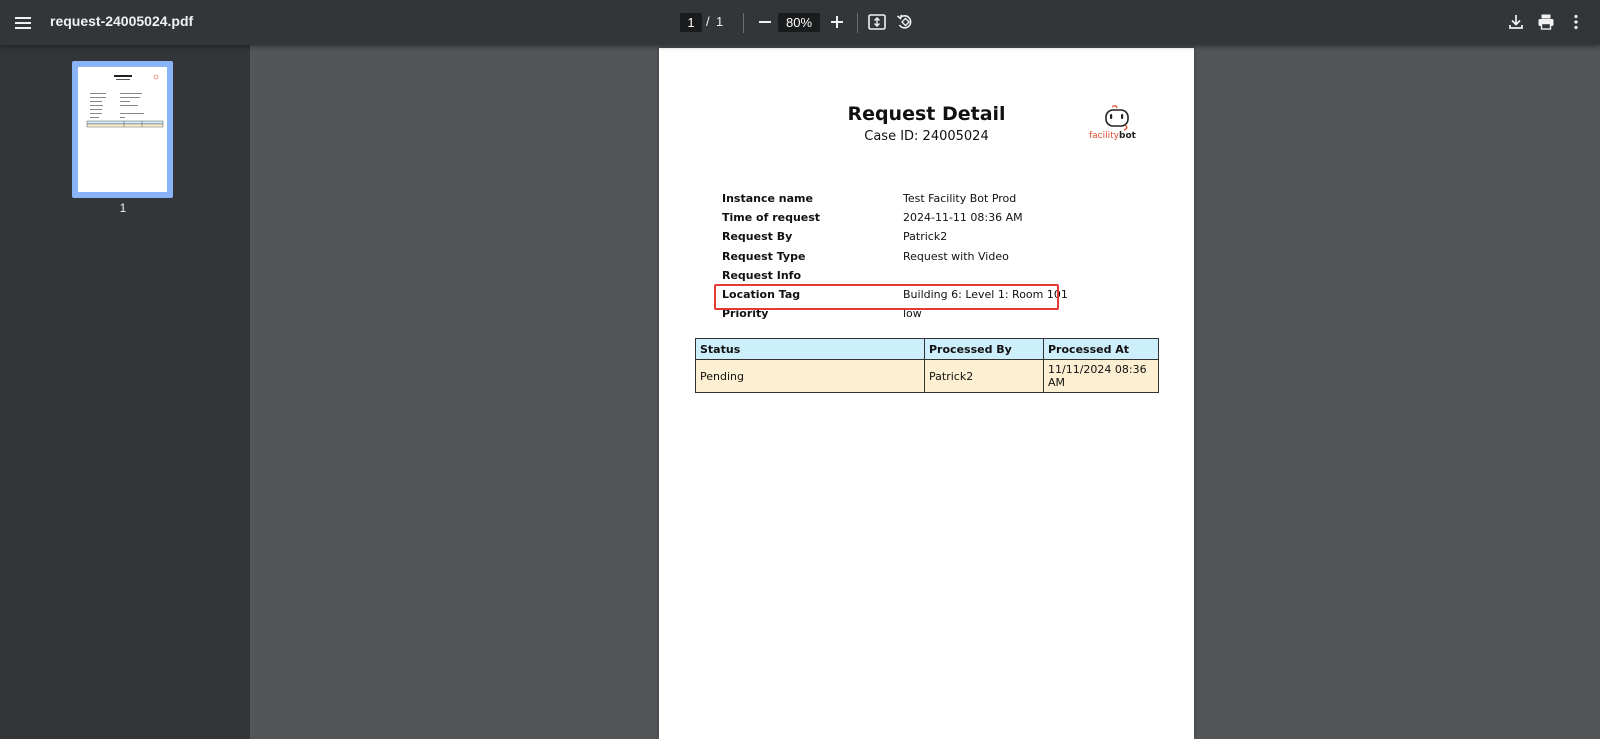  I want to click on thumbnail-sidebar: 1, so click(125, 392).